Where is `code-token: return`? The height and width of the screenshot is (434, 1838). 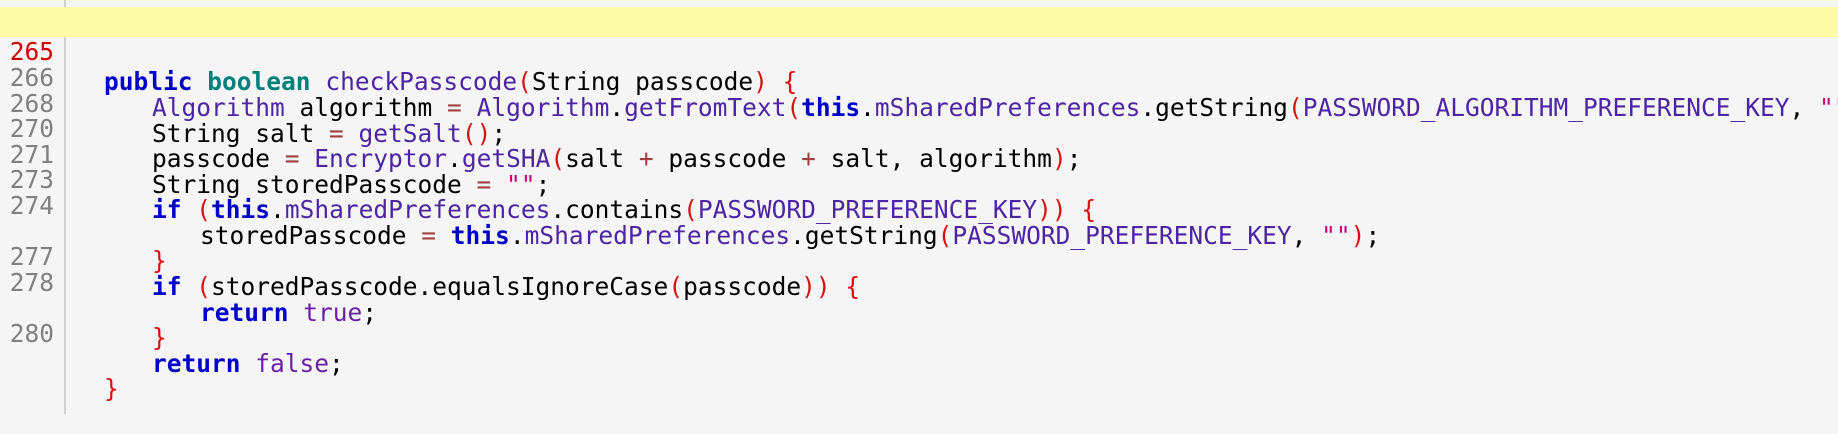
code-token: return is located at coordinates (196, 363).